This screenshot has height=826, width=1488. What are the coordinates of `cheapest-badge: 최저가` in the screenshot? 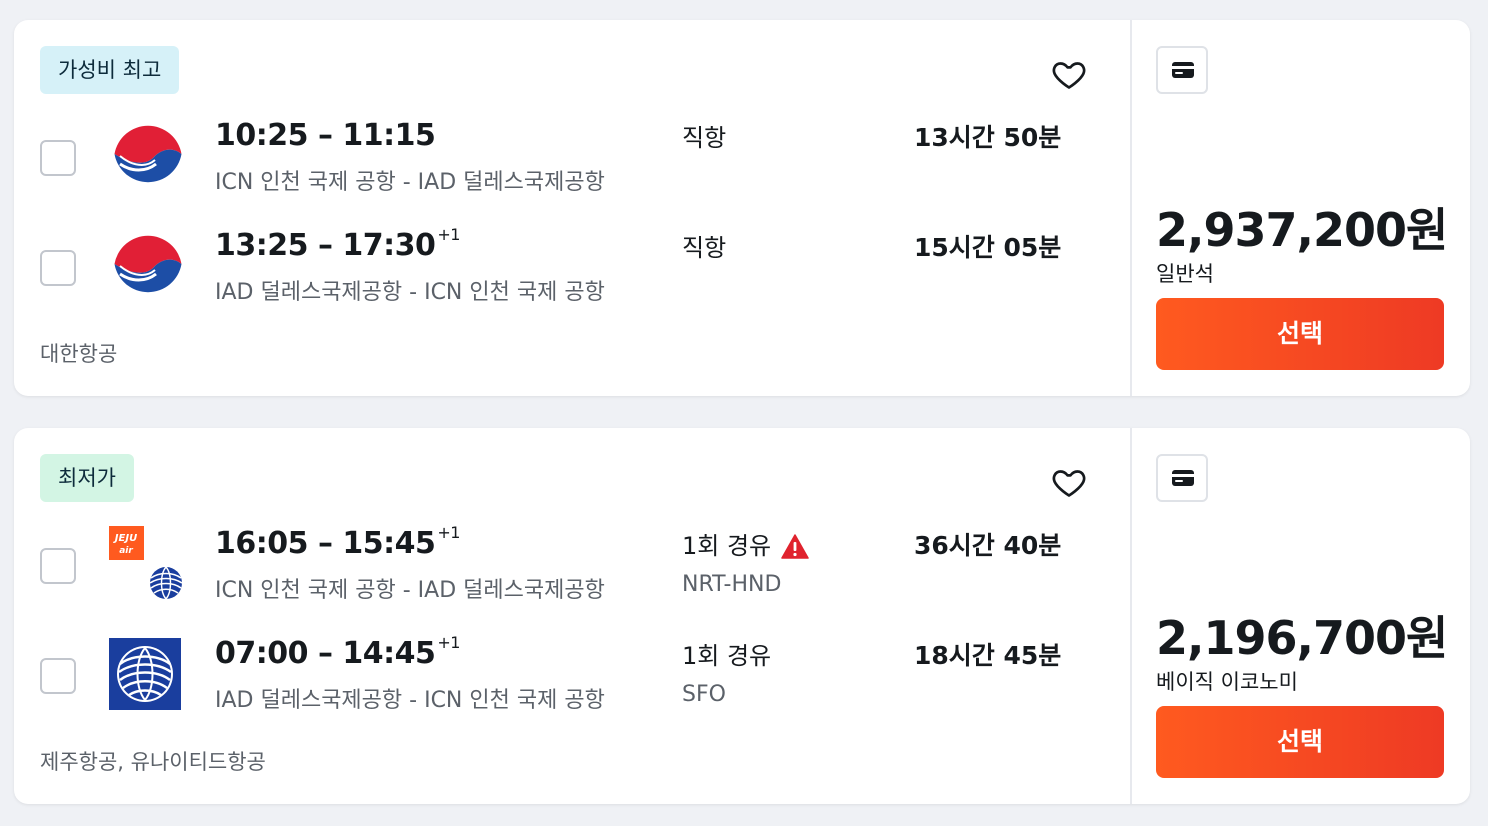 It's located at (87, 478).